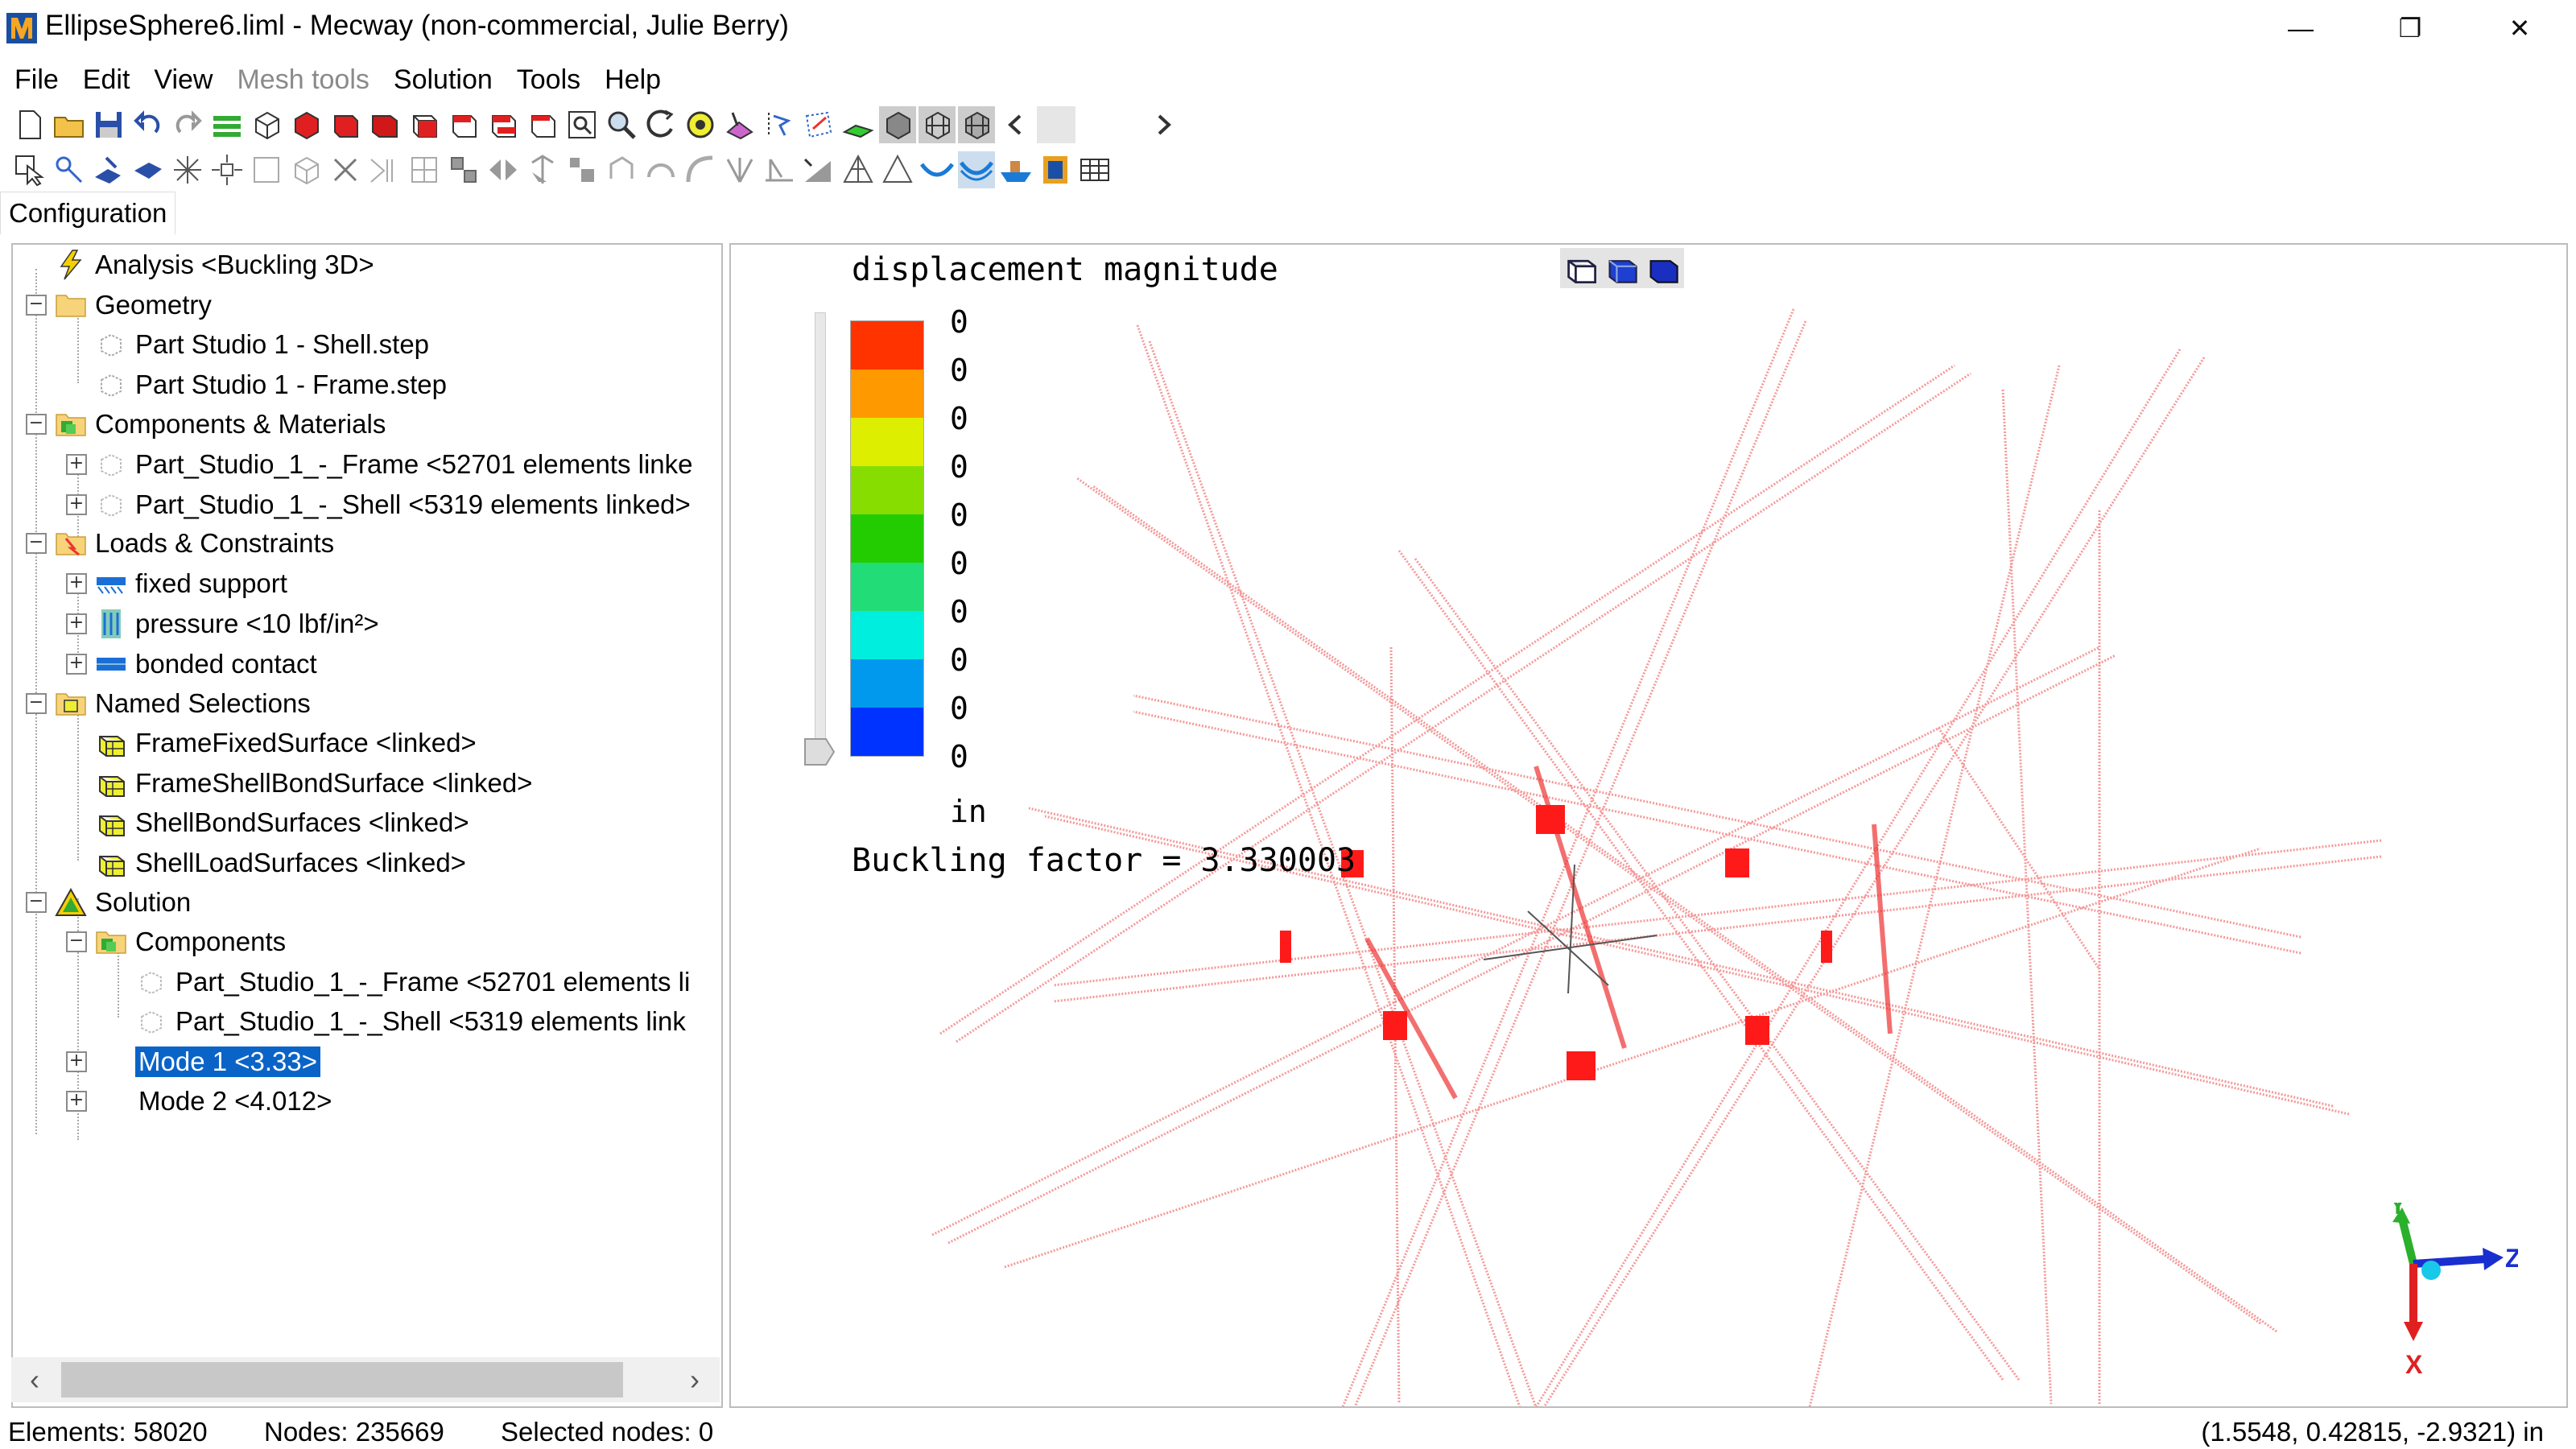 This screenshot has height=1449, width=2576. Describe the element at coordinates (412, 982) in the screenshot. I see `tree-solution-component-item: Part_Studio_1_-_Frame <52701 elements li` at that location.